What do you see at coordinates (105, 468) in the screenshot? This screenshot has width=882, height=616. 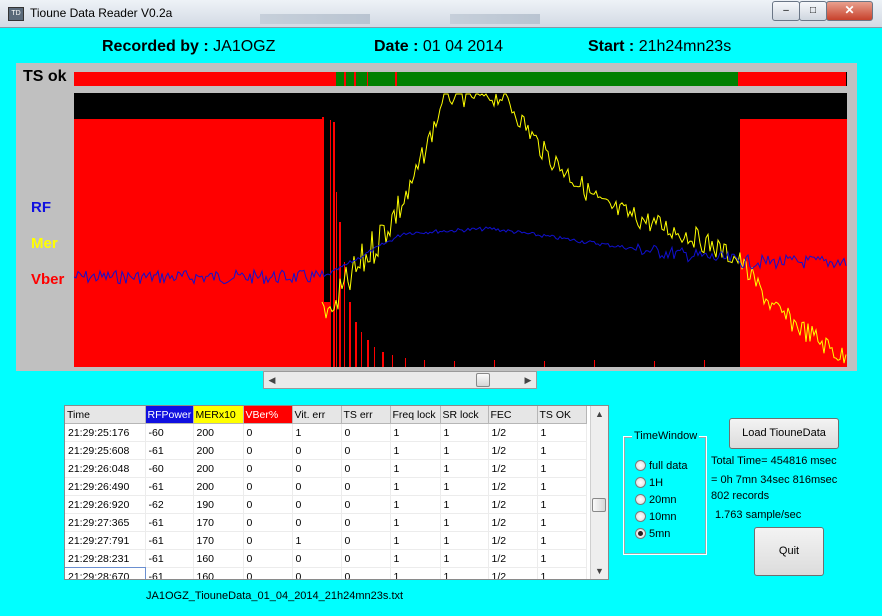 I see `table-cell: 21:29:26:048` at bounding box center [105, 468].